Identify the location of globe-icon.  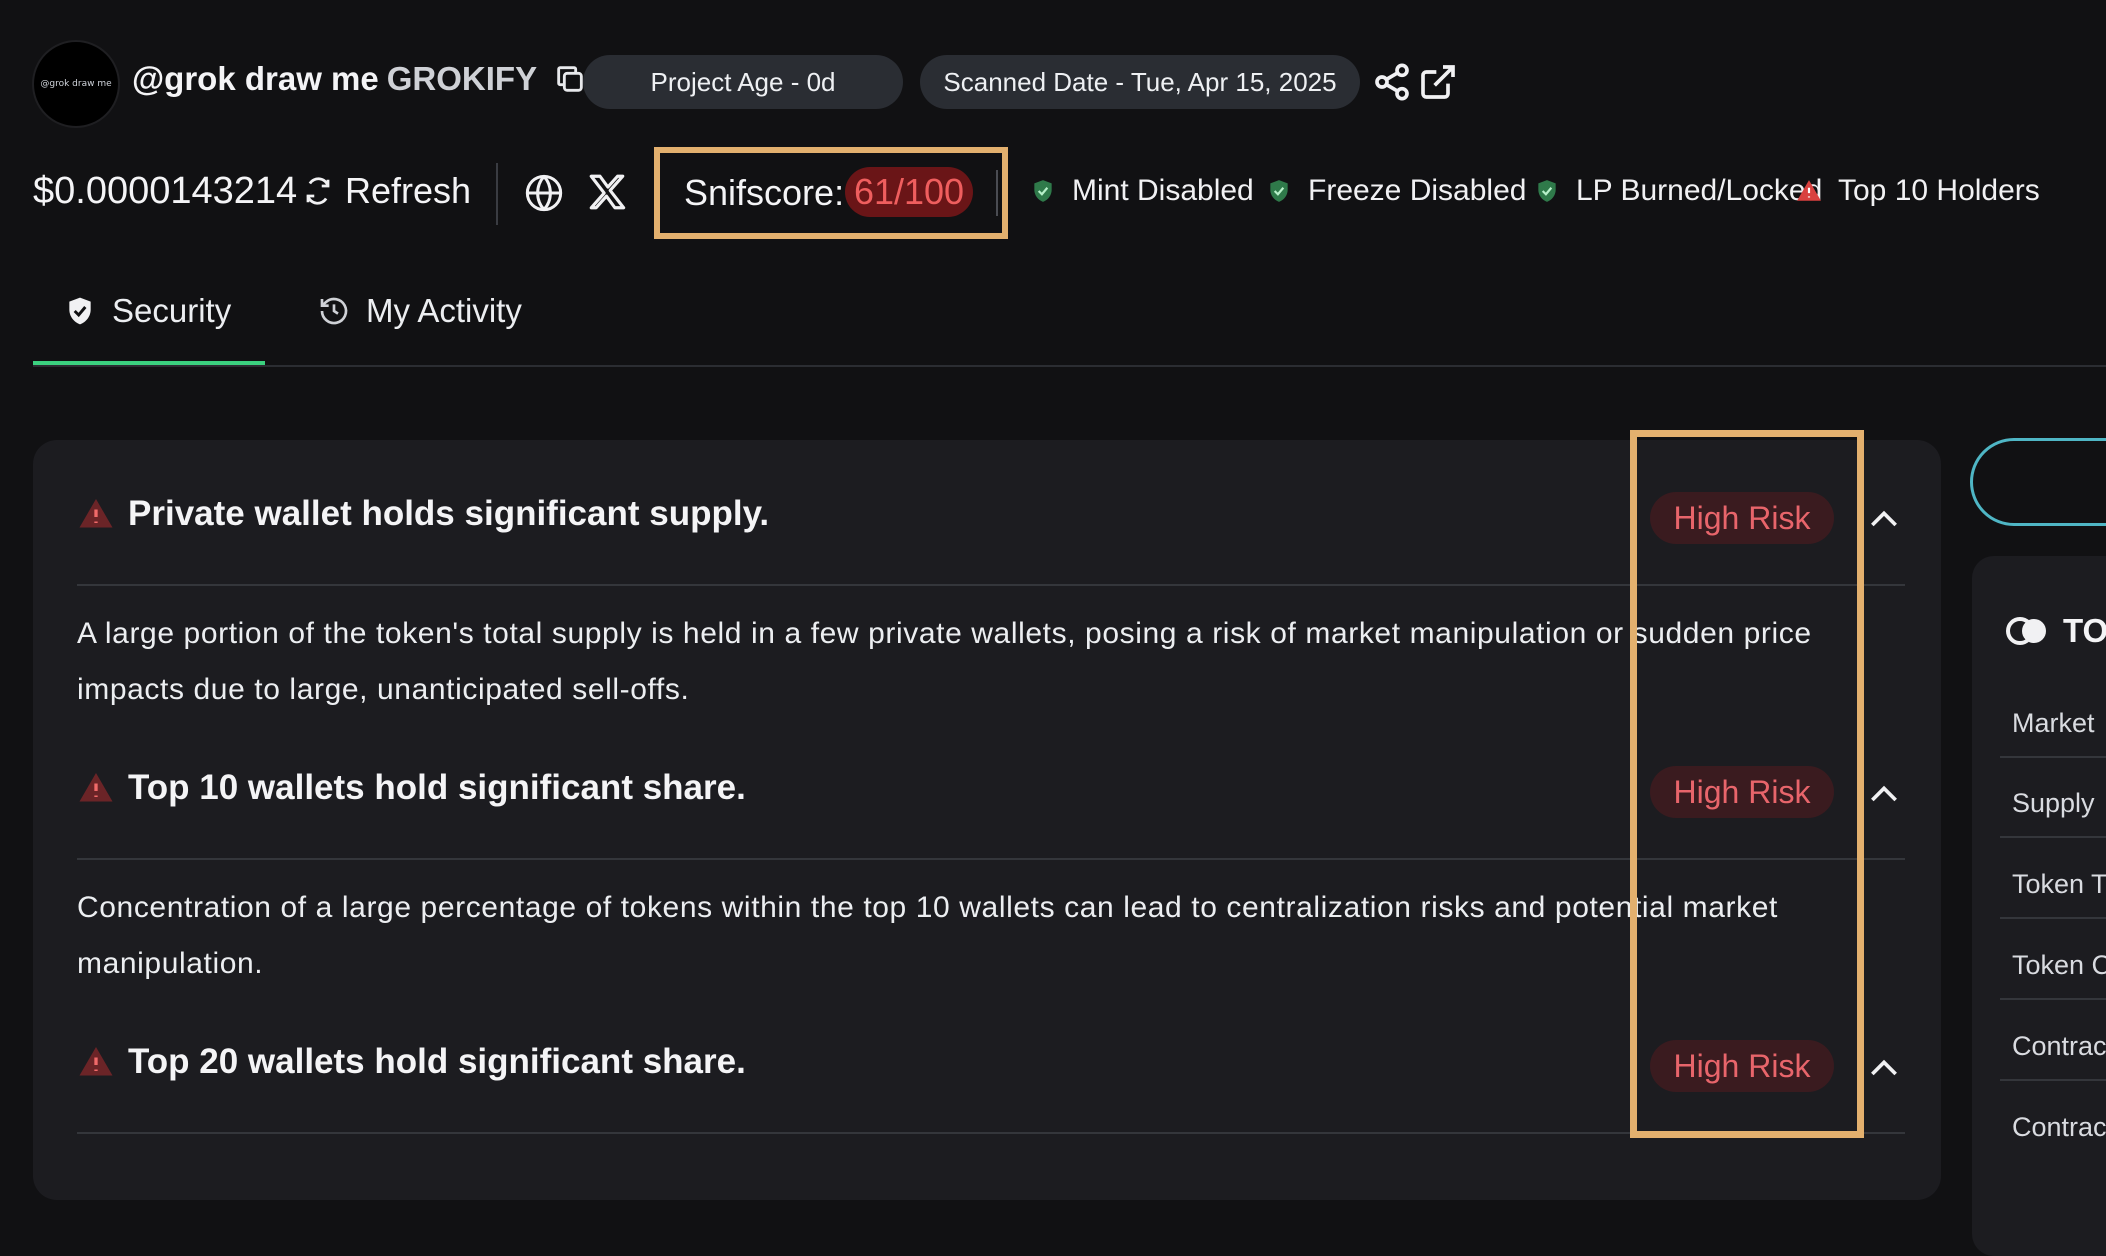
(544, 193).